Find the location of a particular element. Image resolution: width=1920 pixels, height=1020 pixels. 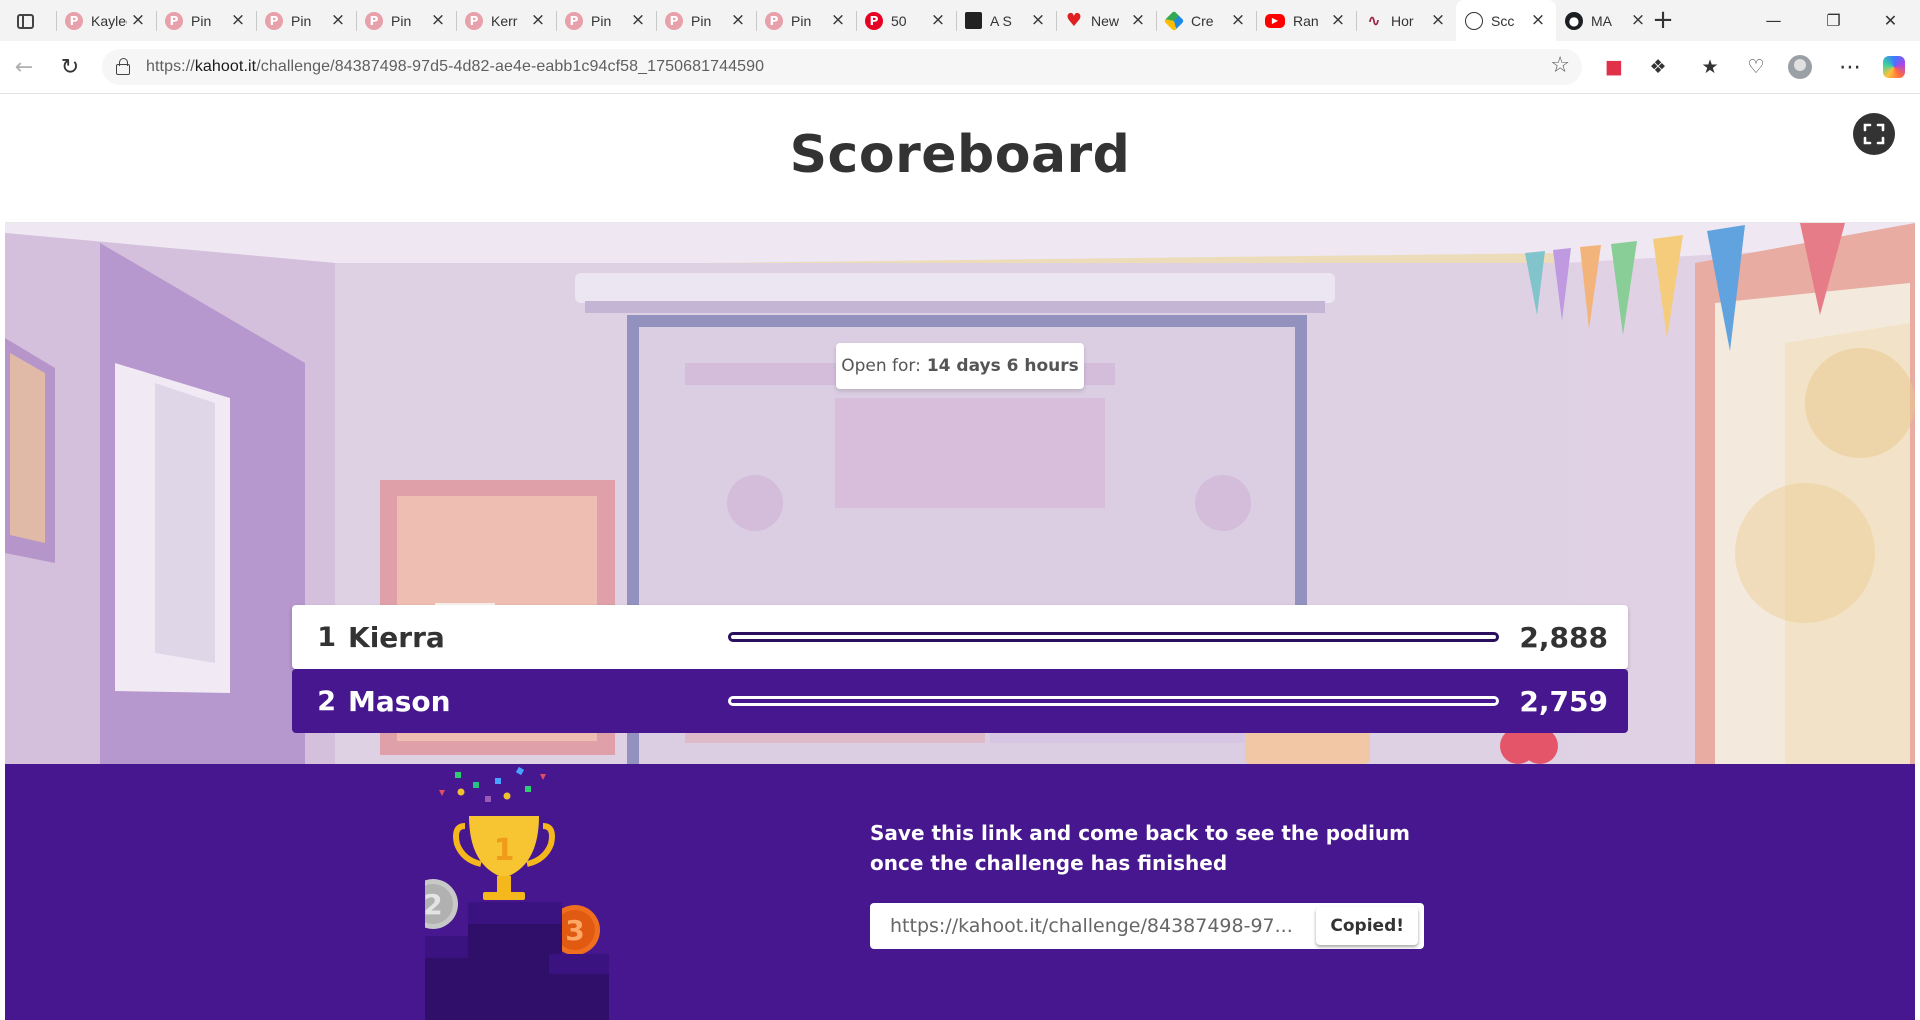

browser-tab: Scc × is located at coordinates (1506, 20).